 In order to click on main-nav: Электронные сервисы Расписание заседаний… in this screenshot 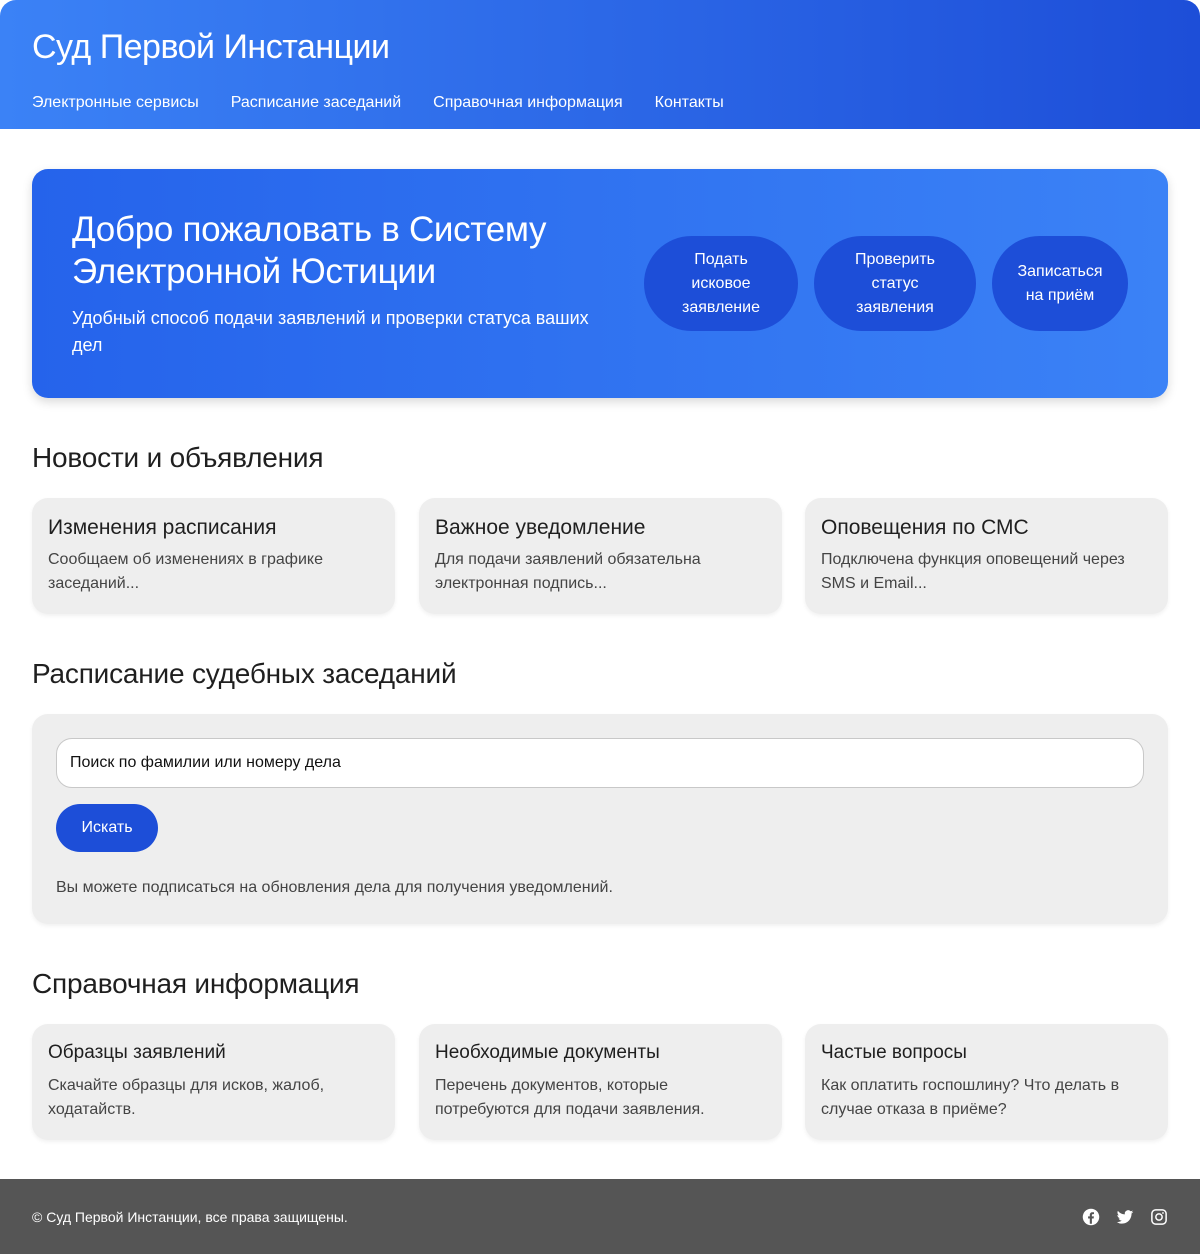, I will do `click(600, 103)`.